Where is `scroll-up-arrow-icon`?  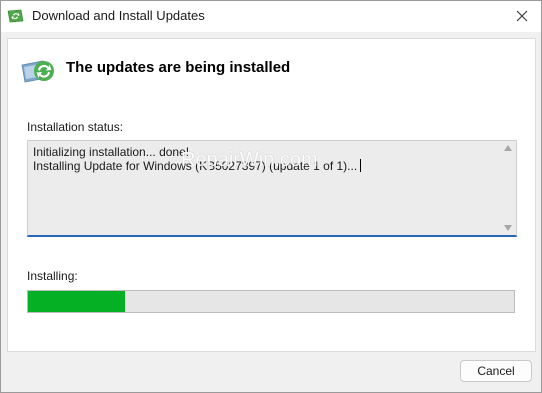
scroll-up-arrow-icon is located at coordinates (508, 148).